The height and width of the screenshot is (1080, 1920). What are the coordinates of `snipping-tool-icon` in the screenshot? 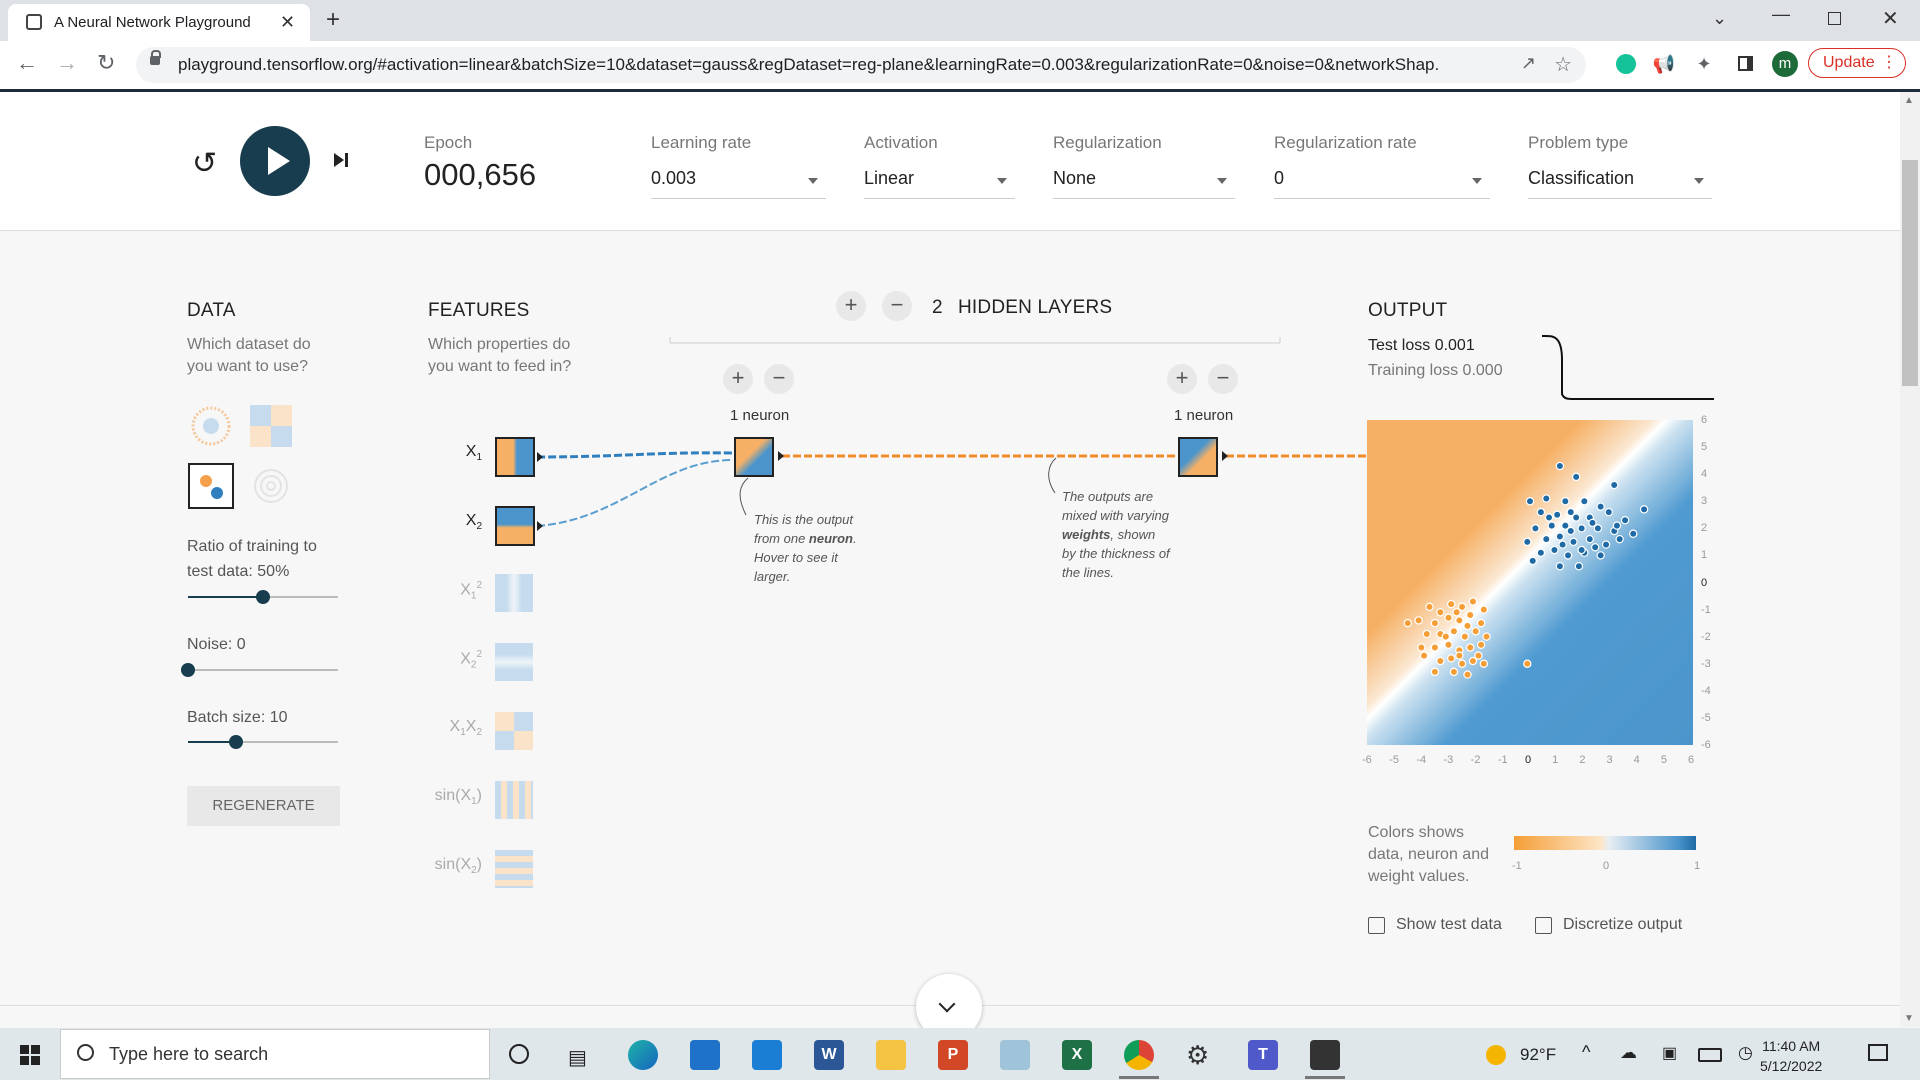 It's located at (1325, 1055).